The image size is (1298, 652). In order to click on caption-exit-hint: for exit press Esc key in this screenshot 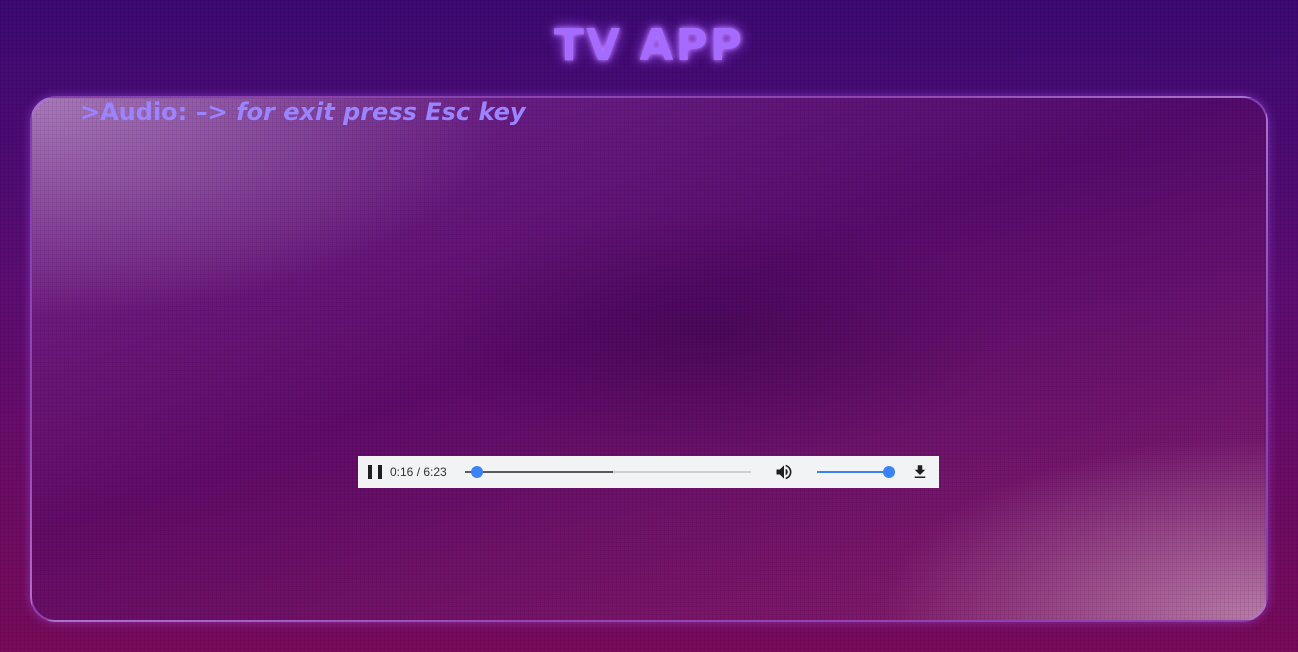, I will do `click(381, 112)`.